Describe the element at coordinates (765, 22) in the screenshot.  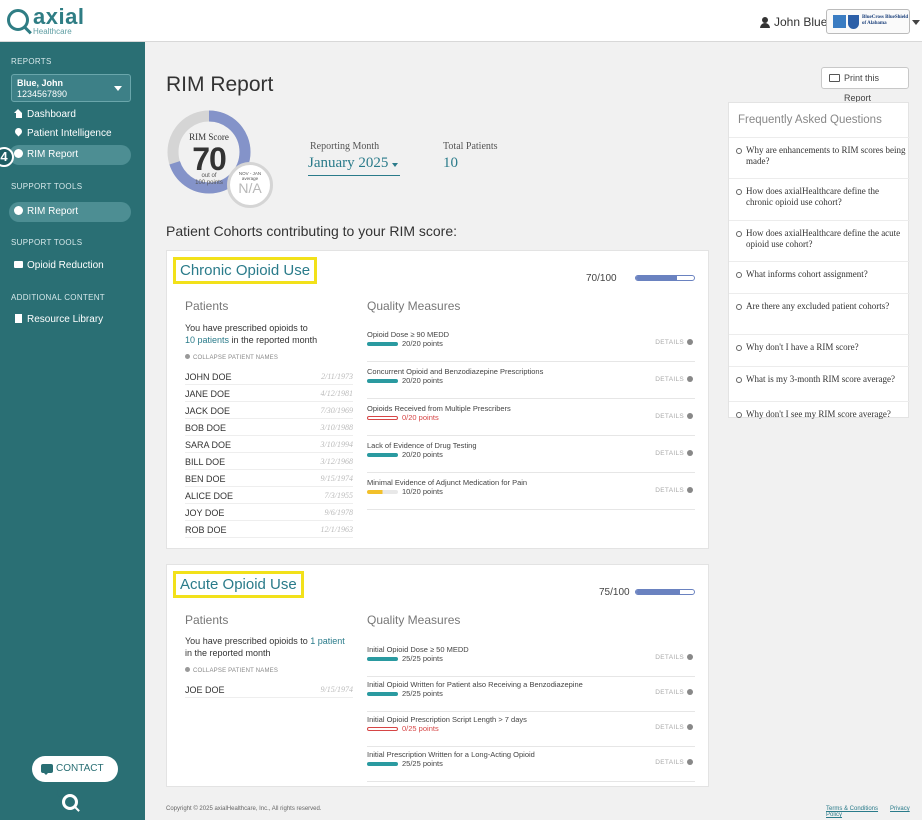
I see `user-icon` at that location.